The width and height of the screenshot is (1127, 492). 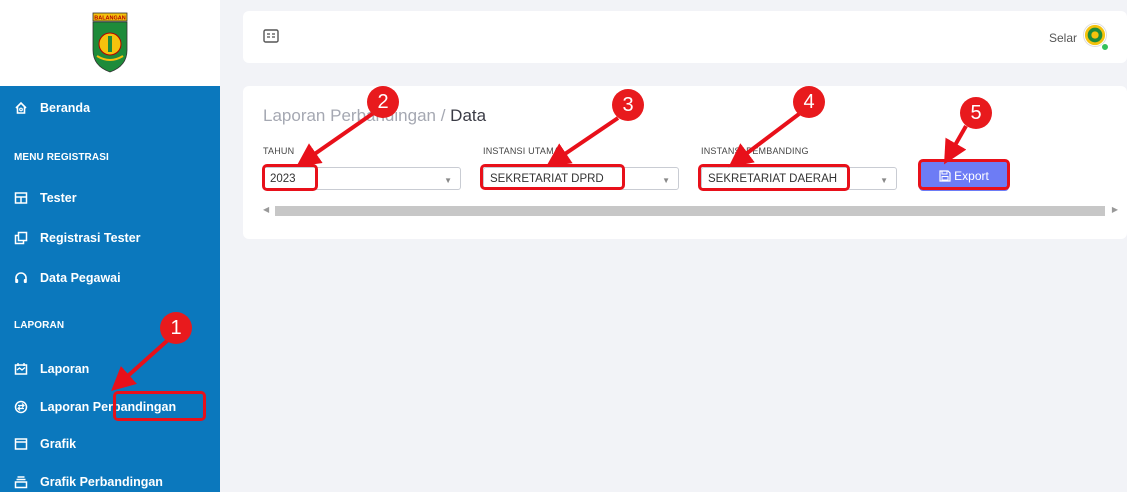 I want to click on sidebar-item-beranda: Beranda, so click(x=110, y=108).